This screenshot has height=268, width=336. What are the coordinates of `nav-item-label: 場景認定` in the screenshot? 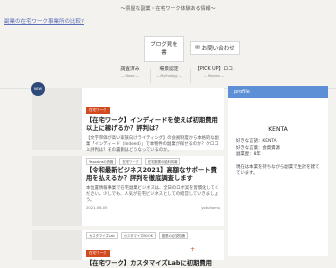 It's located at (169, 69).